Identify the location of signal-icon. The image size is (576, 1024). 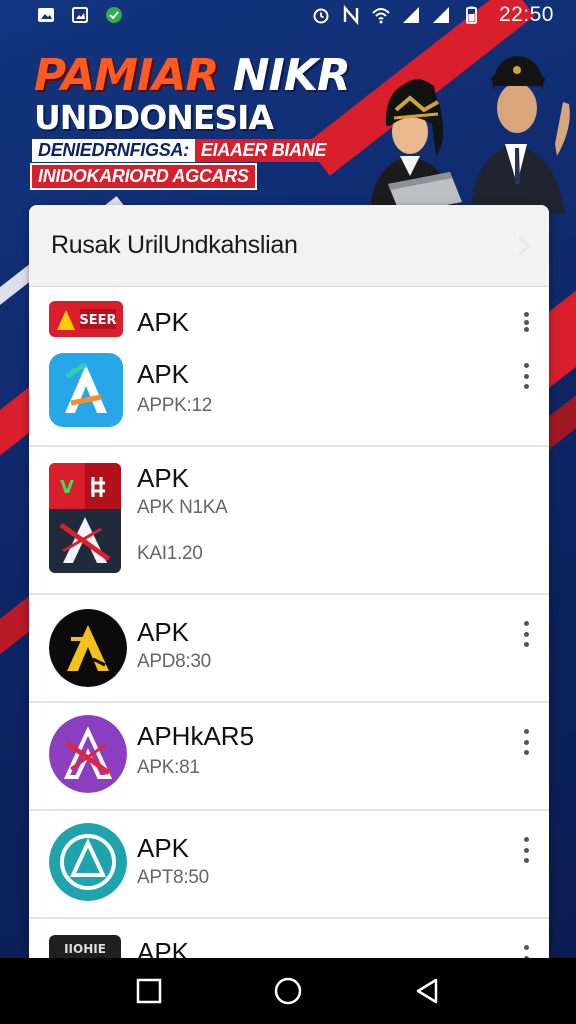
(411, 15).